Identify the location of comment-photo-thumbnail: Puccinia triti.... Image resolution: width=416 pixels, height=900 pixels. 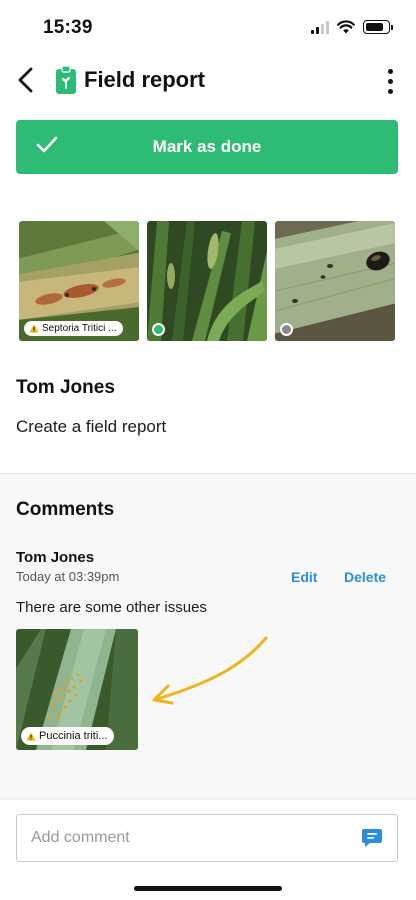
(77, 689).